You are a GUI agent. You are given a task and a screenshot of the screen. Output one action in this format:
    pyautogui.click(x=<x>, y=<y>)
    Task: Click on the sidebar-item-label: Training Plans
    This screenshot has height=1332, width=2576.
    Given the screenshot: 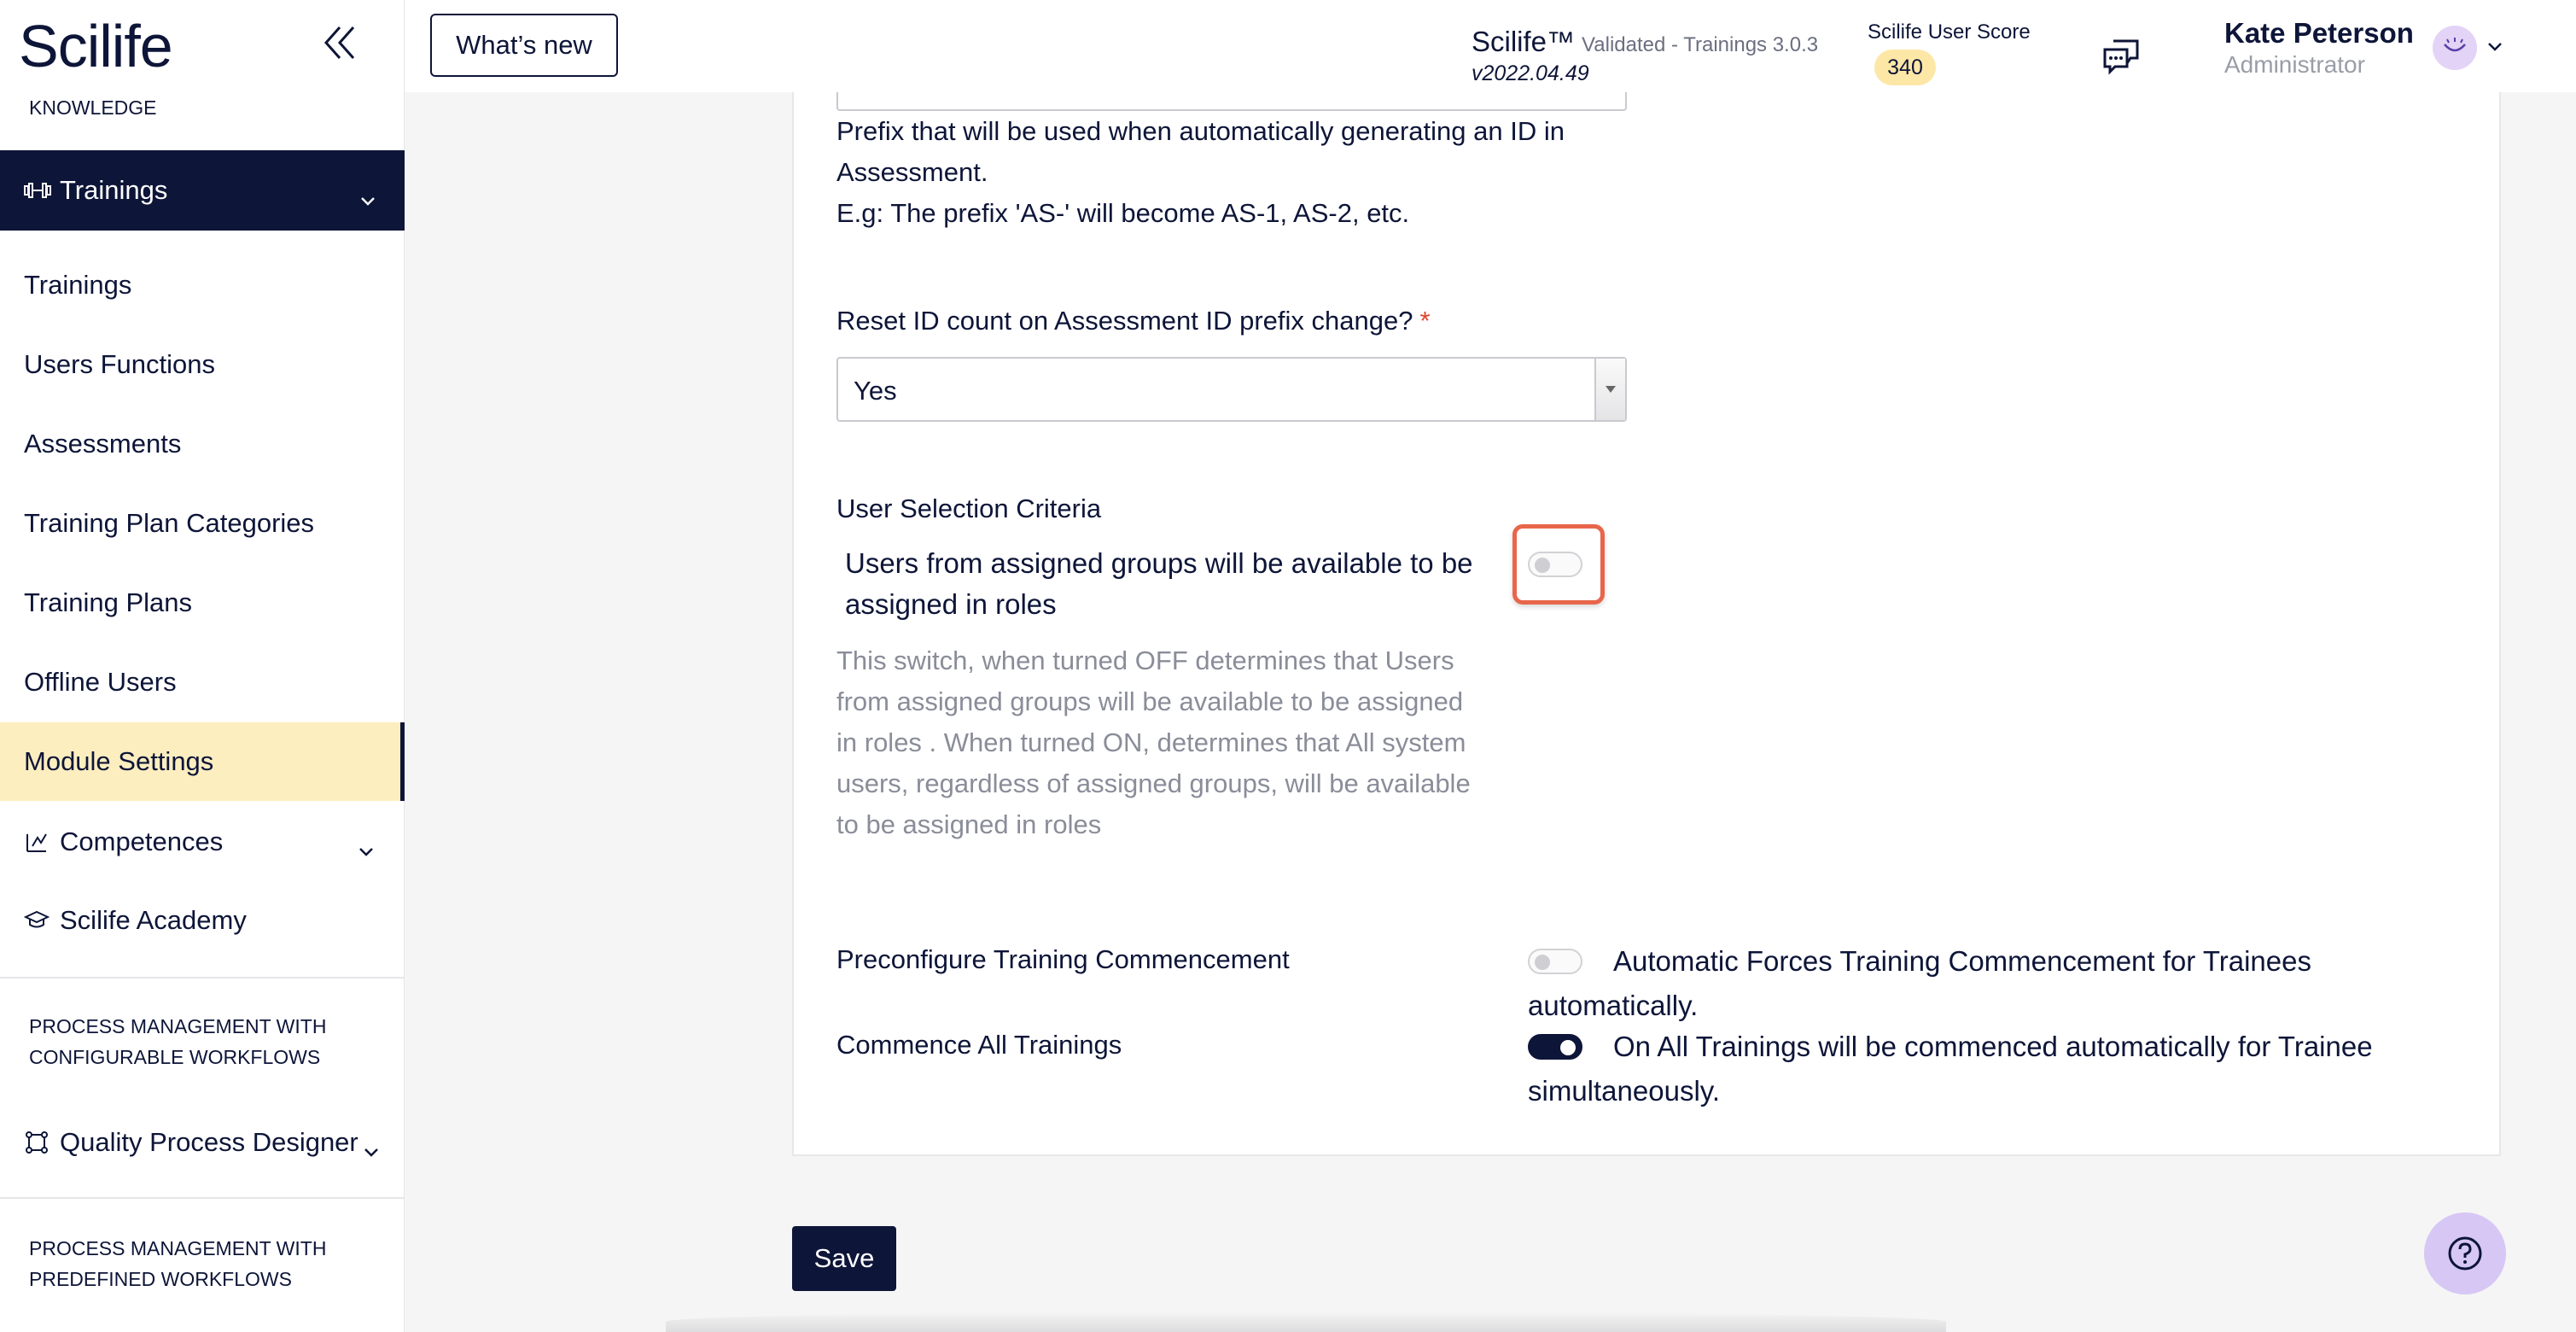 What is the action you would take?
    pyautogui.click(x=108, y=602)
    